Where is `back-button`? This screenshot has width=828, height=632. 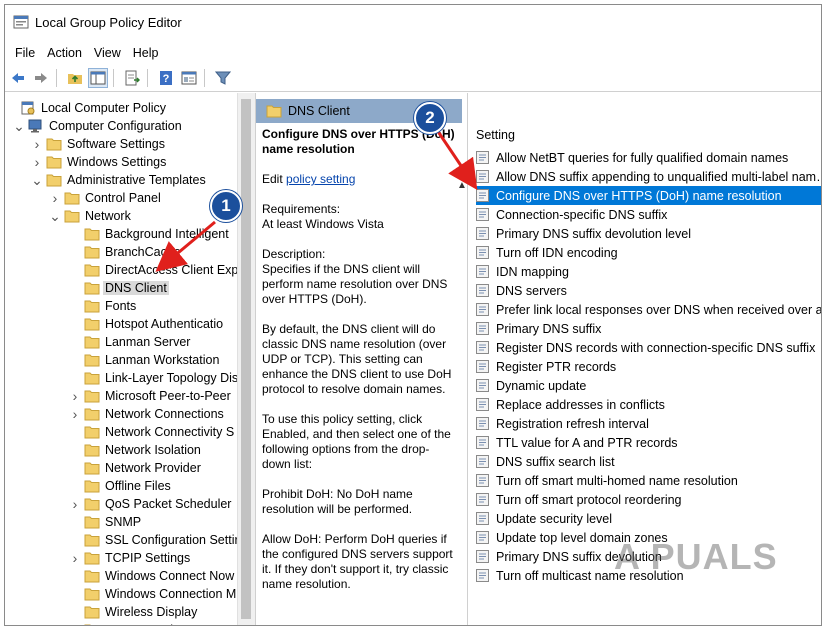
back-button is located at coordinates (18, 78).